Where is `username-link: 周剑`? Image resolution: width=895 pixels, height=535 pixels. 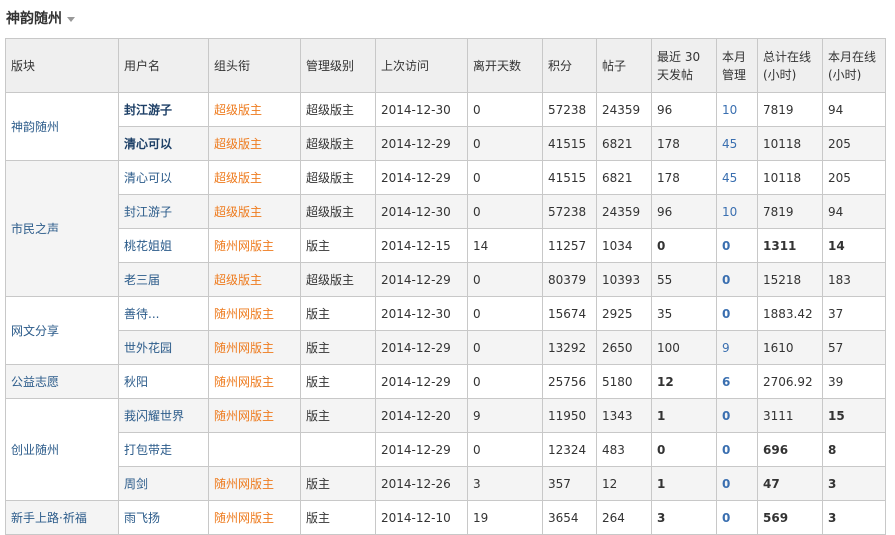 username-link: 周剑 is located at coordinates (163, 483).